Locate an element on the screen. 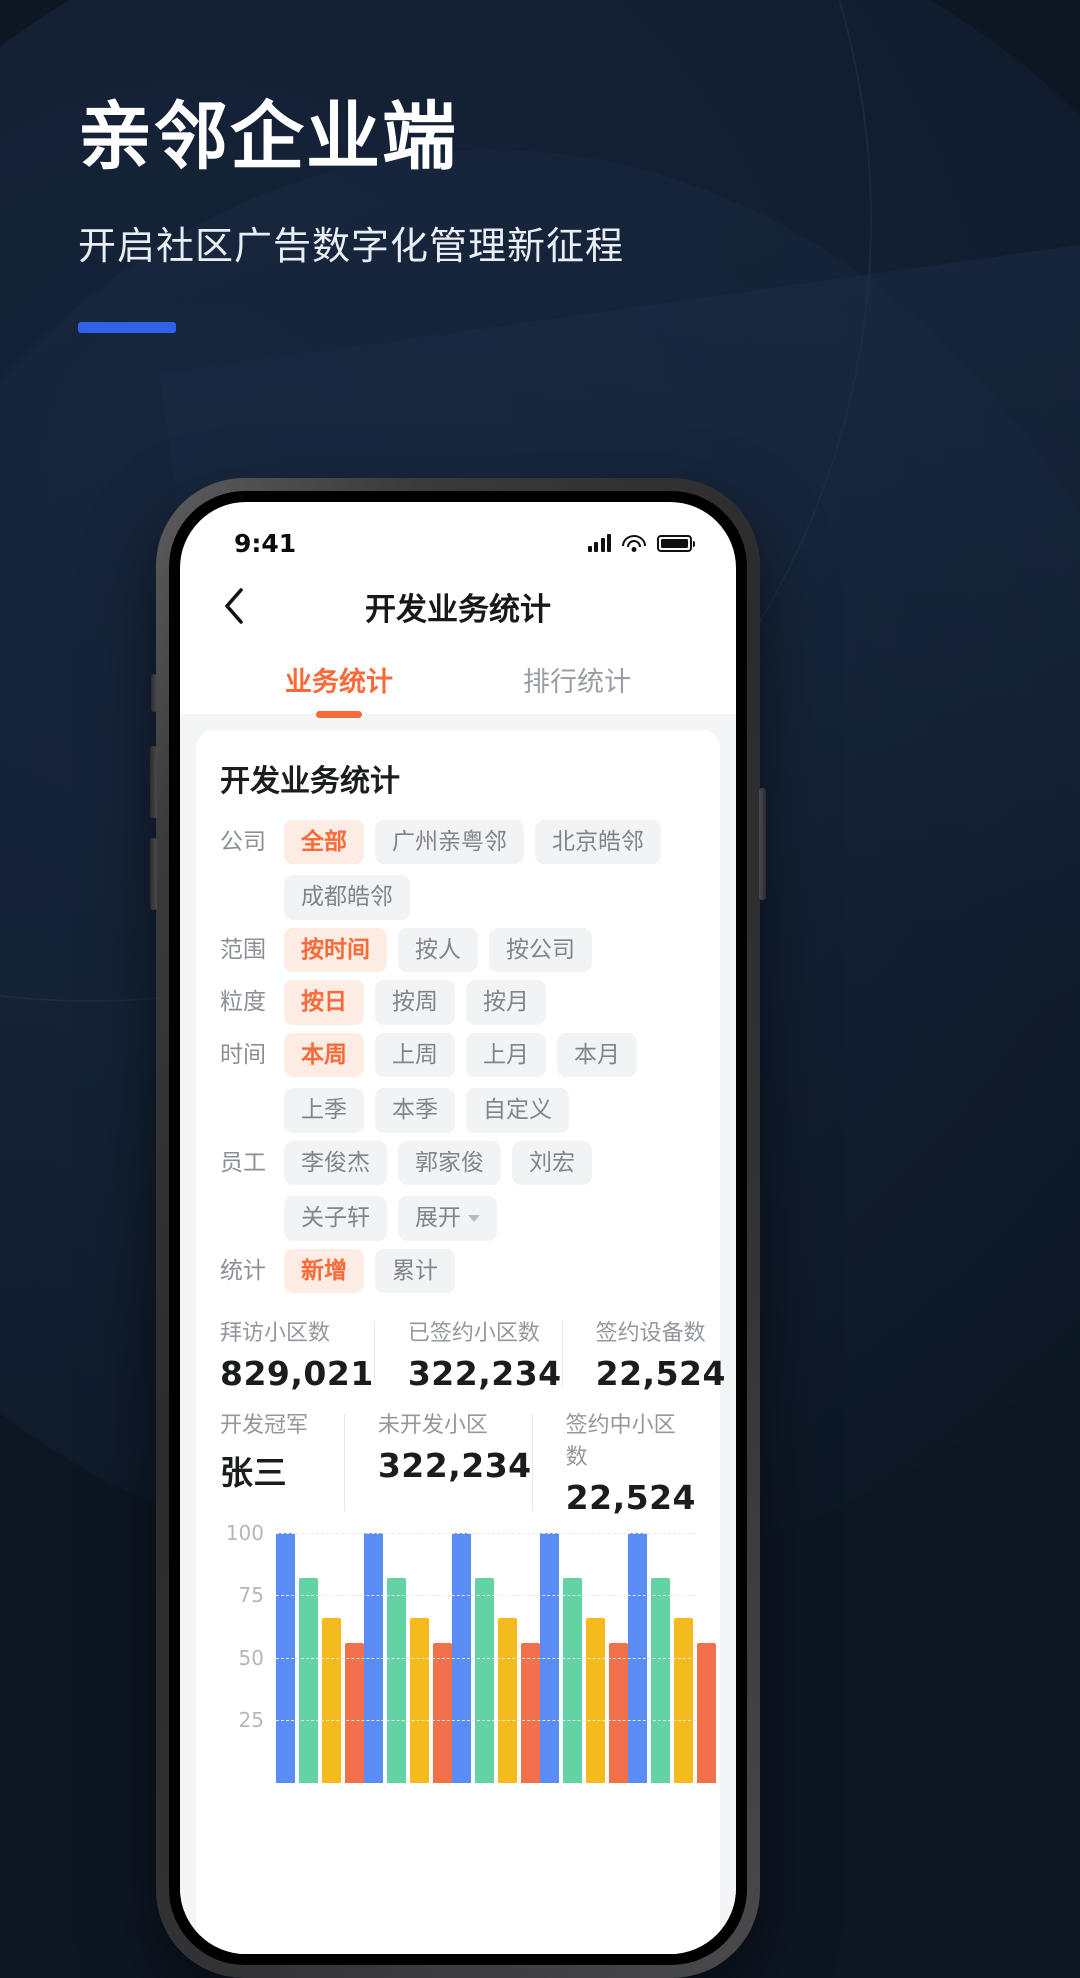 The height and width of the screenshot is (1978, 1080). filter-row-scope: 范围 按时间 按人 按公司 is located at coordinates (458, 950).